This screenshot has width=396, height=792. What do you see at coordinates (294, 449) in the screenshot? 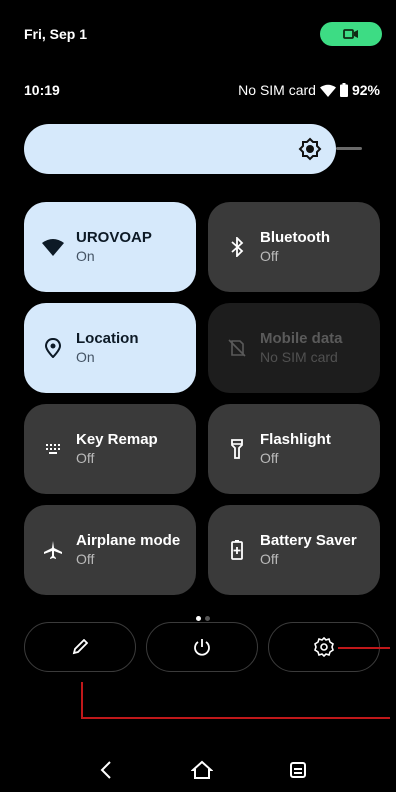
I see `tile-flashlight: Flashlight Off` at bounding box center [294, 449].